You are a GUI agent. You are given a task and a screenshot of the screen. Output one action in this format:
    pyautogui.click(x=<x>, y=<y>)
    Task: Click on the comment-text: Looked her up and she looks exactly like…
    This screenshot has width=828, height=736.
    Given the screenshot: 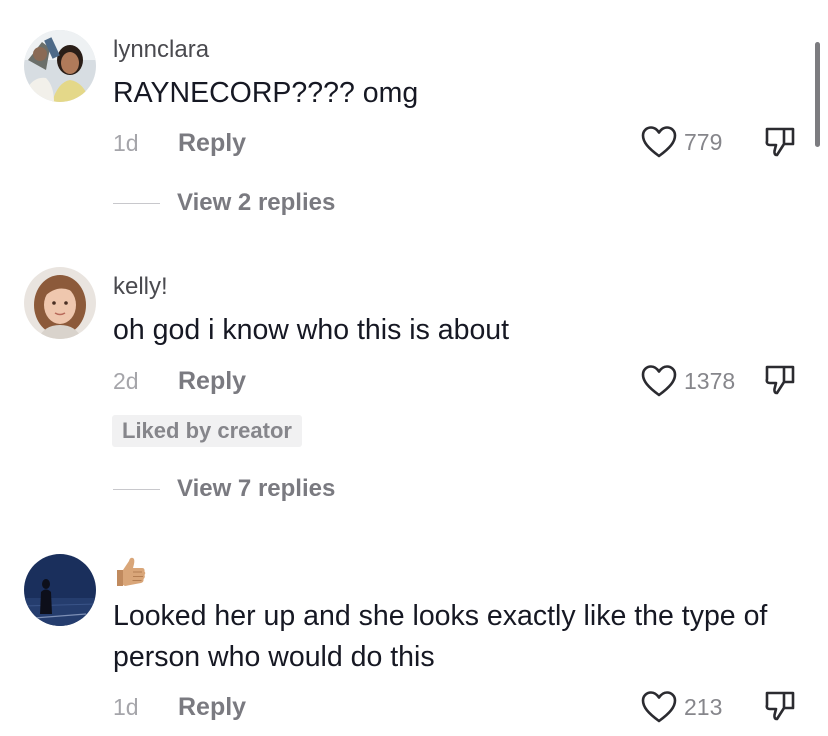 What is the action you would take?
    pyautogui.click(x=440, y=636)
    